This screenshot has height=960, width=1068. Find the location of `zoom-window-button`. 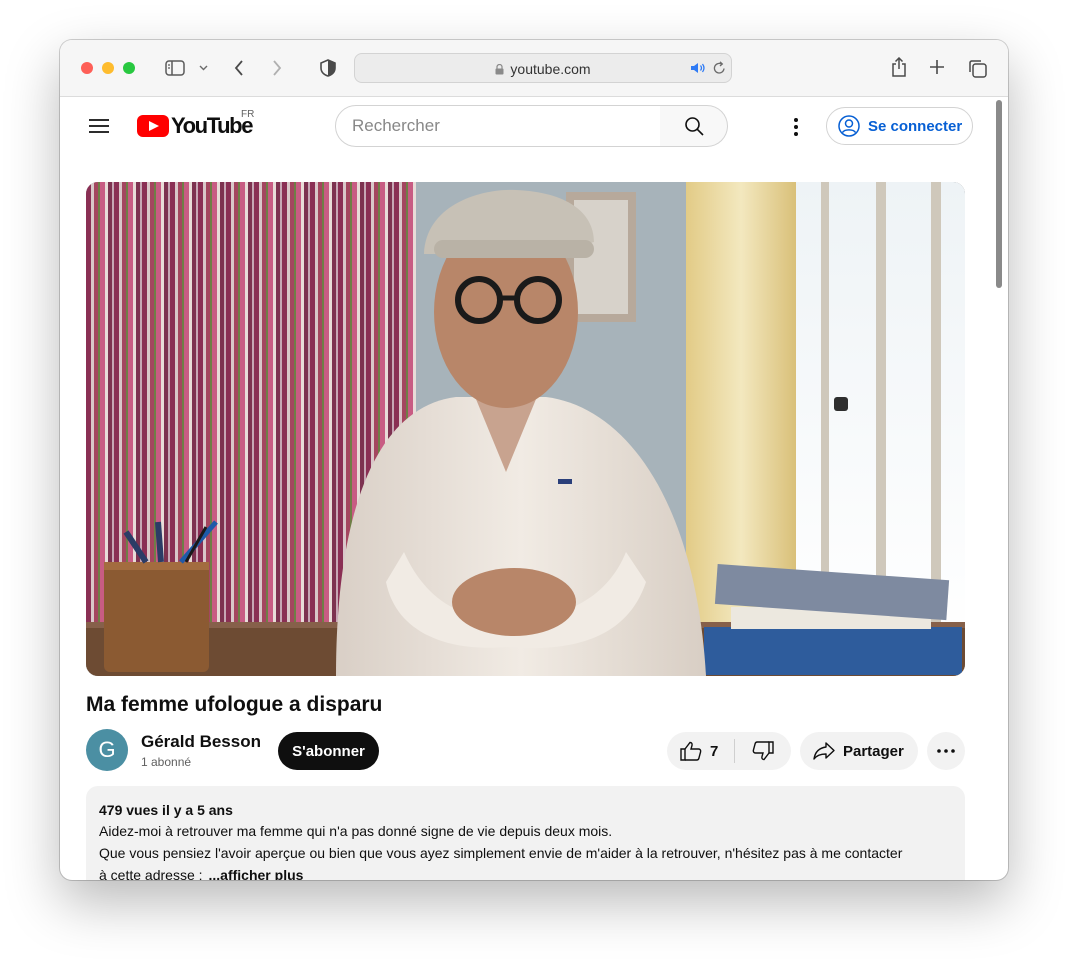

zoom-window-button is located at coordinates (129, 68).